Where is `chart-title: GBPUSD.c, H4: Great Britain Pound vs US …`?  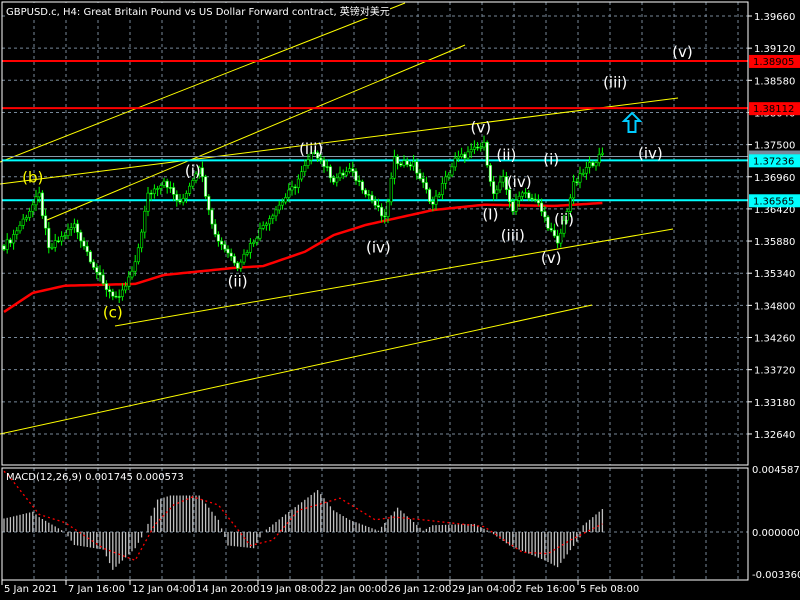
chart-title: GBPUSD.c, H4: Great Britain Pound vs US … is located at coordinates (198, 10).